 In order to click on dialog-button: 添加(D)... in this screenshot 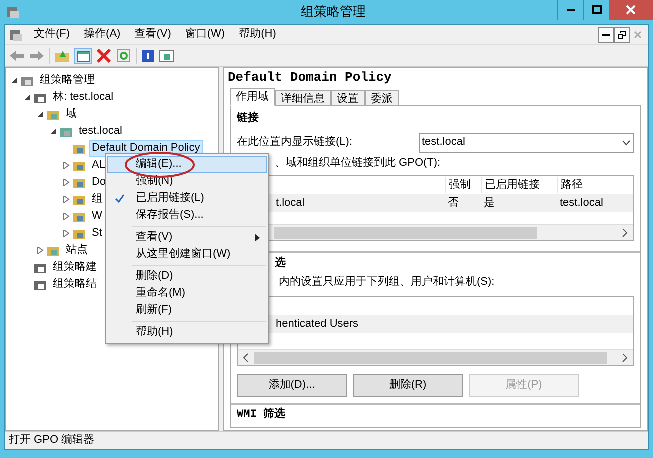, I will do `click(292, 385)`.